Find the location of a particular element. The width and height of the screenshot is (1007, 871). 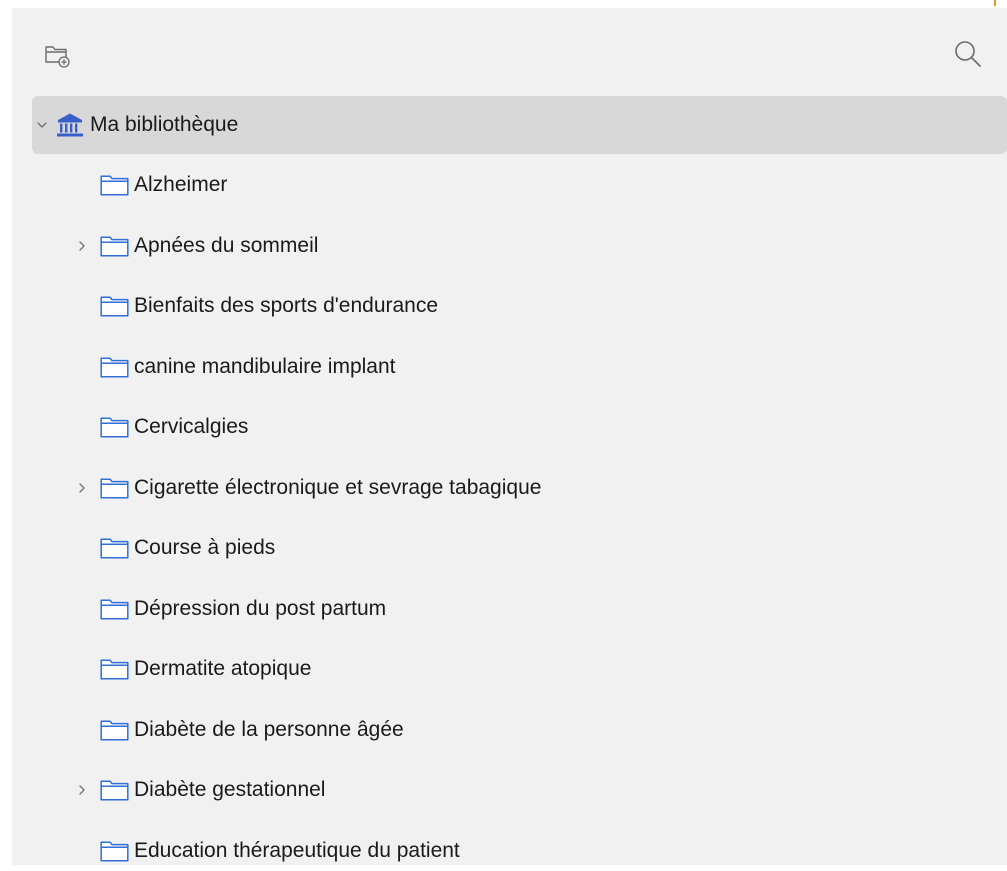

collection-row: Education thérapeutique du patient is located at coordinates (519, 851).